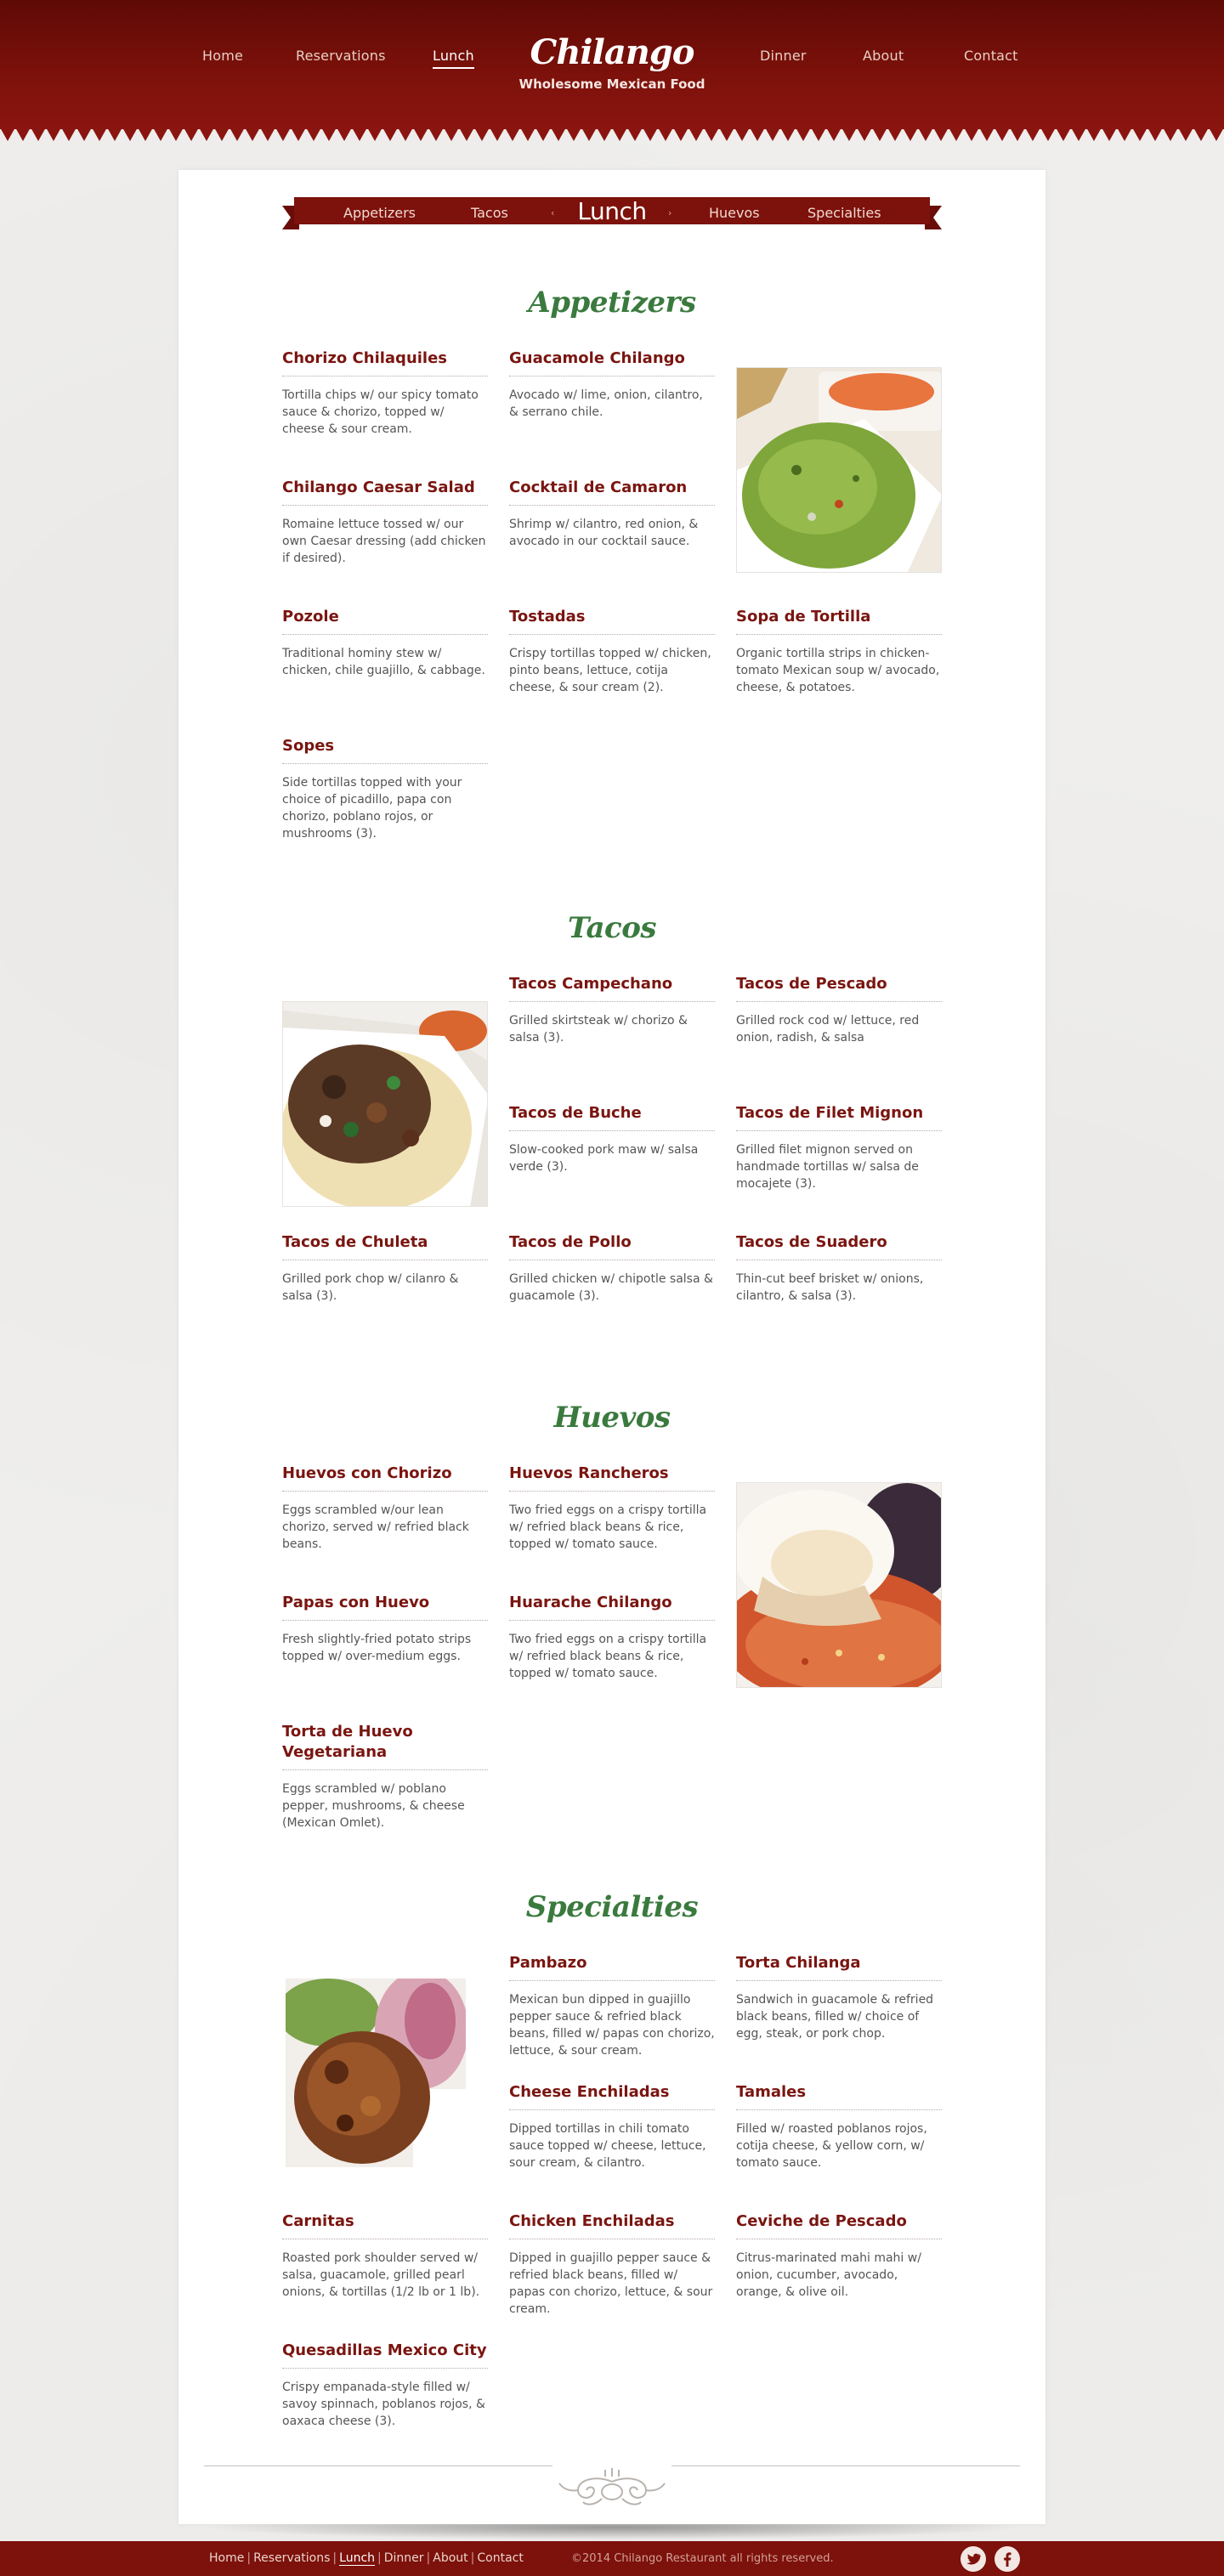  Describe the element at coordinates (612, 492) in the screenshot. I see `item-name: Cocktail de Camaron` at that location.